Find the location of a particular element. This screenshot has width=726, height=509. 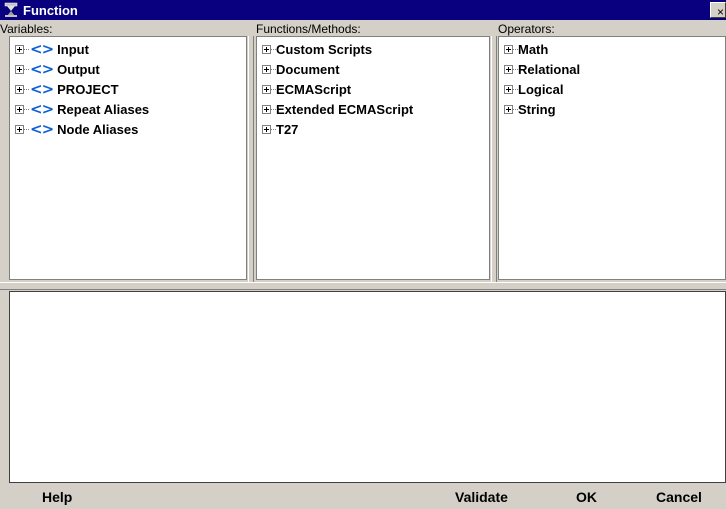

tree-item-label: Math is located at coordinates (533, 49).